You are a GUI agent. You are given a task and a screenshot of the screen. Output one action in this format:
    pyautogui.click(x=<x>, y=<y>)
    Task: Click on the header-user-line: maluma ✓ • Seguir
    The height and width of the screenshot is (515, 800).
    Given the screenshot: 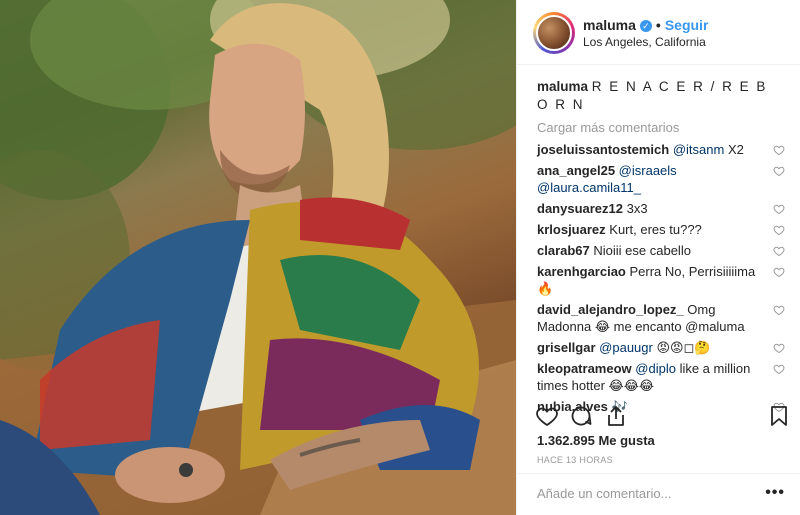 What is the action you would take?
    pyautogui.click(x=645, y=25)
    